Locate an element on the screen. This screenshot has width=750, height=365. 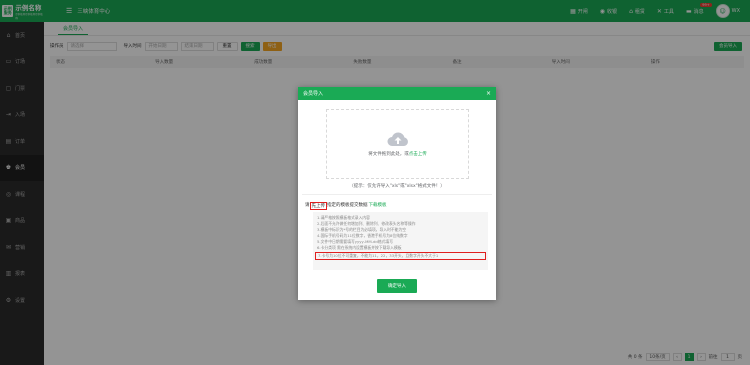
cloud-upload-icon is located at coordinates (398, 139).